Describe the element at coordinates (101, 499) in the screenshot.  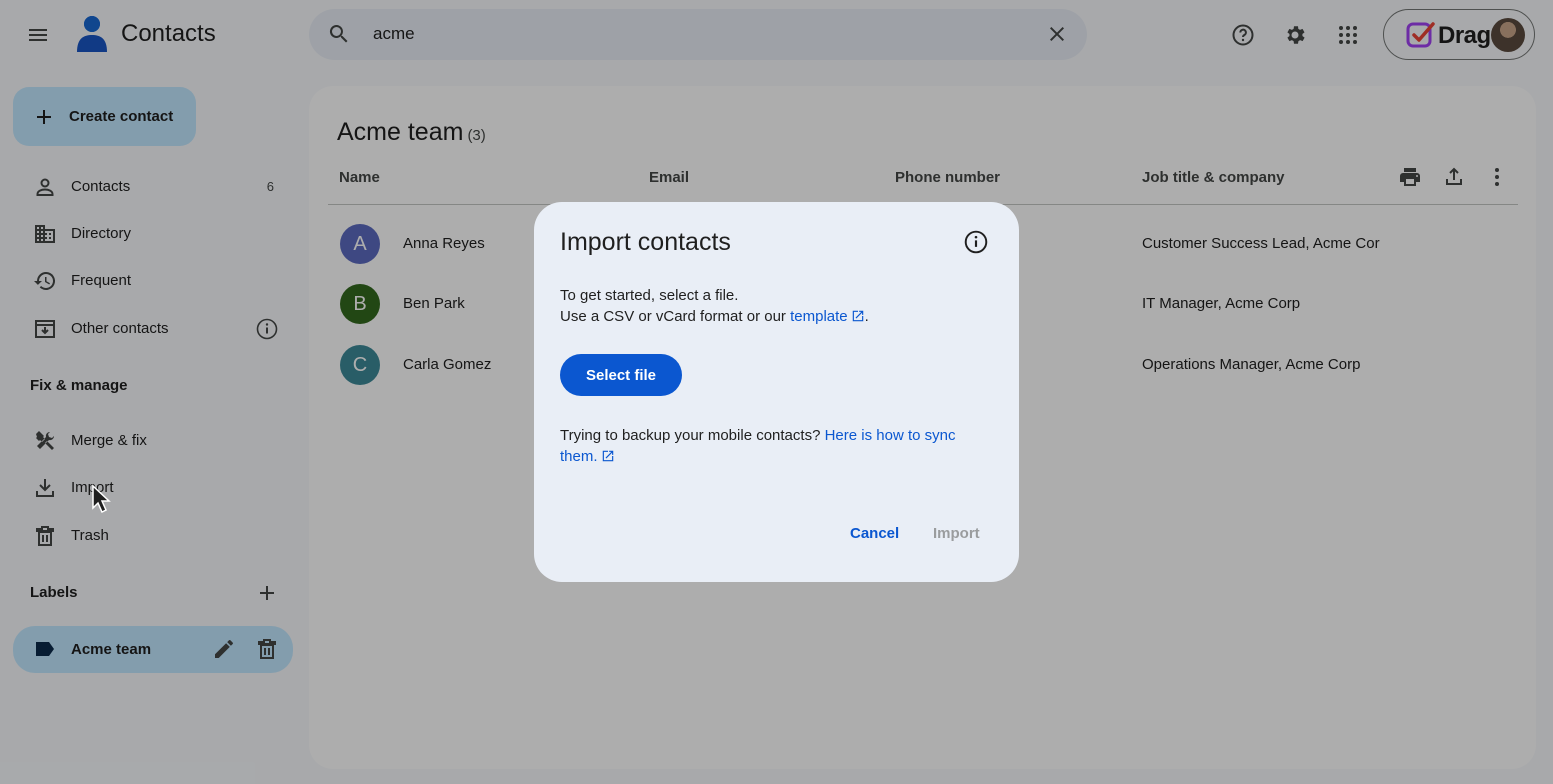
I see `mouse-cursor-icon` at that location.